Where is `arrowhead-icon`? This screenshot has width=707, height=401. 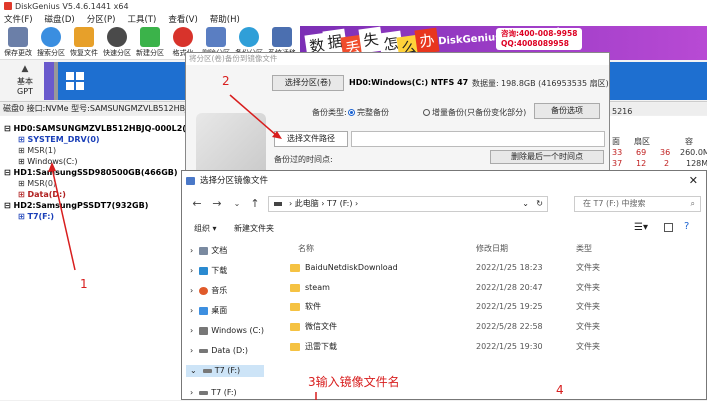 arrowhead-icon is located at coordinates (52, 167).